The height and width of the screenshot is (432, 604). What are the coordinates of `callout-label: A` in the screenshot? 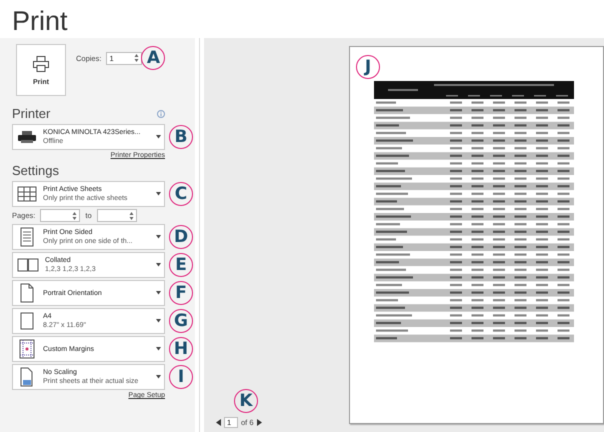 It's located at (153, 58).